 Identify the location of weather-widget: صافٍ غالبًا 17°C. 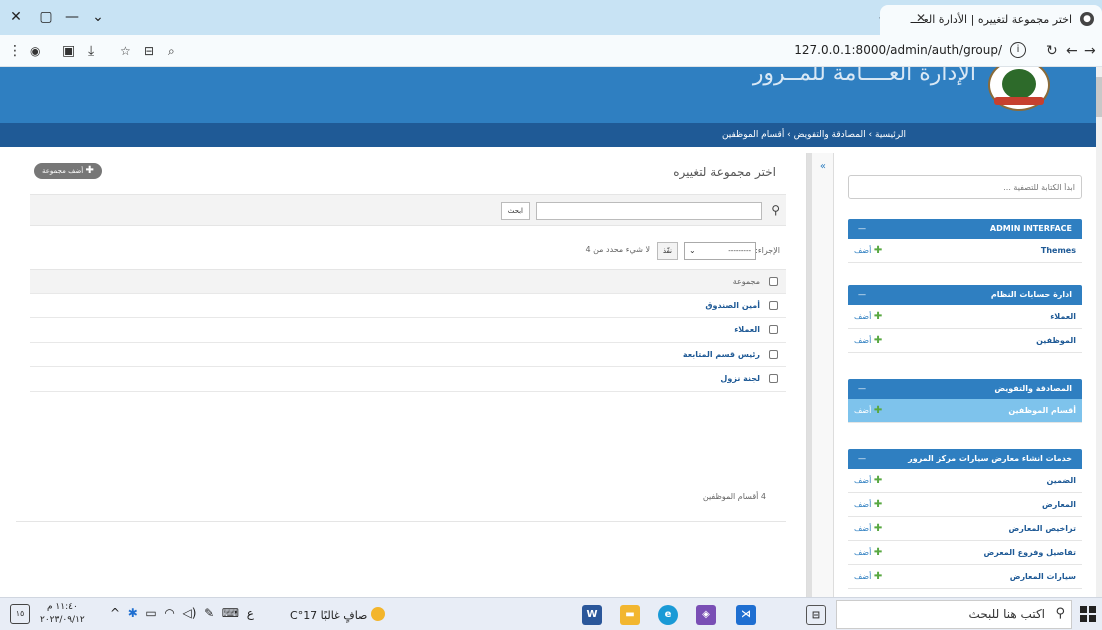
(338, 614).